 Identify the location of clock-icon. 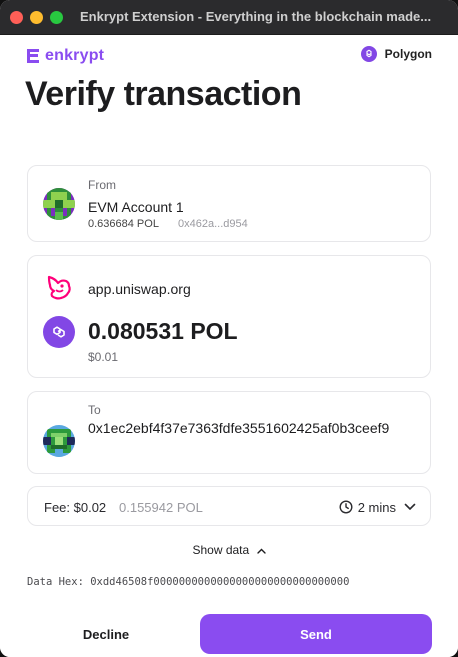
(346, 507).